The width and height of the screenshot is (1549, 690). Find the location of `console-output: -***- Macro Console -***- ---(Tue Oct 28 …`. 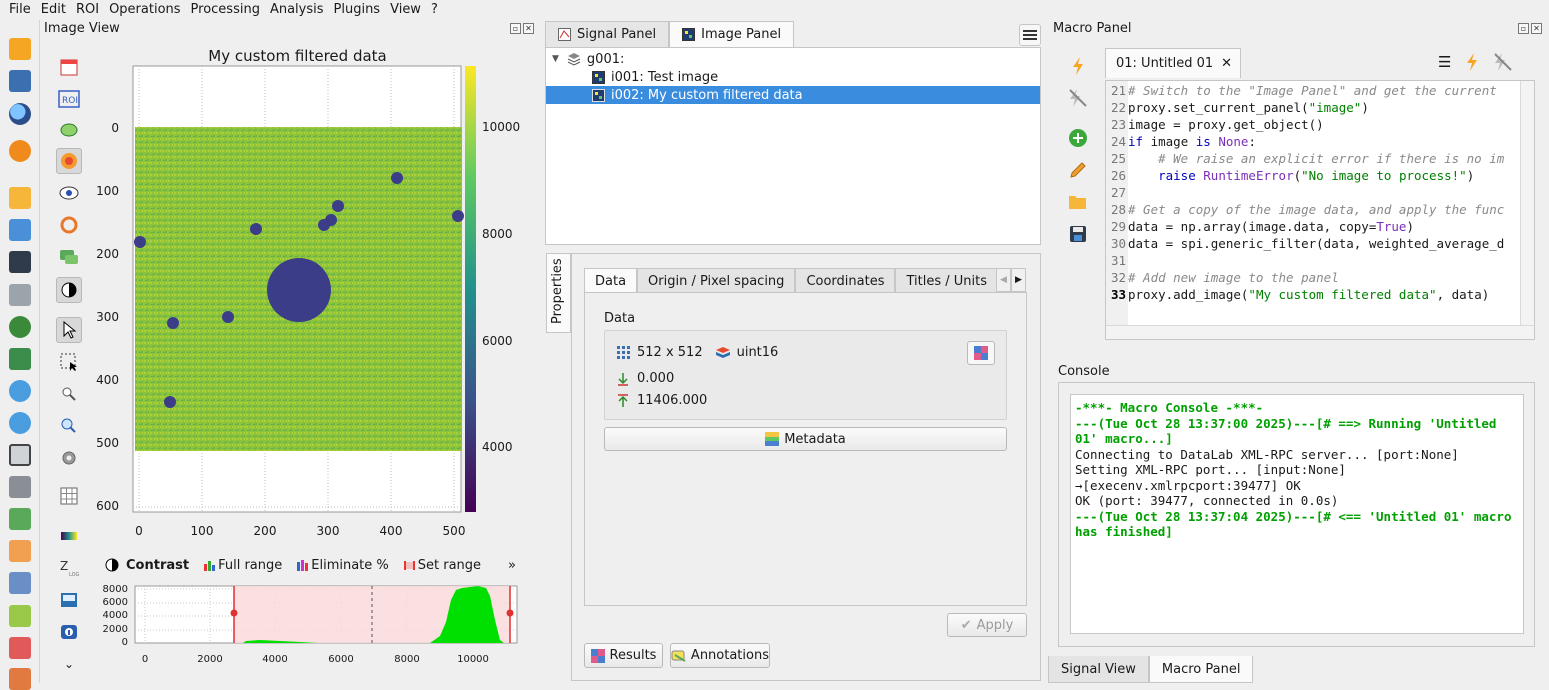

console-output: -***- Macro Console -***- ---(Tue Oct 28 … is located at coordinates (1297, 514).